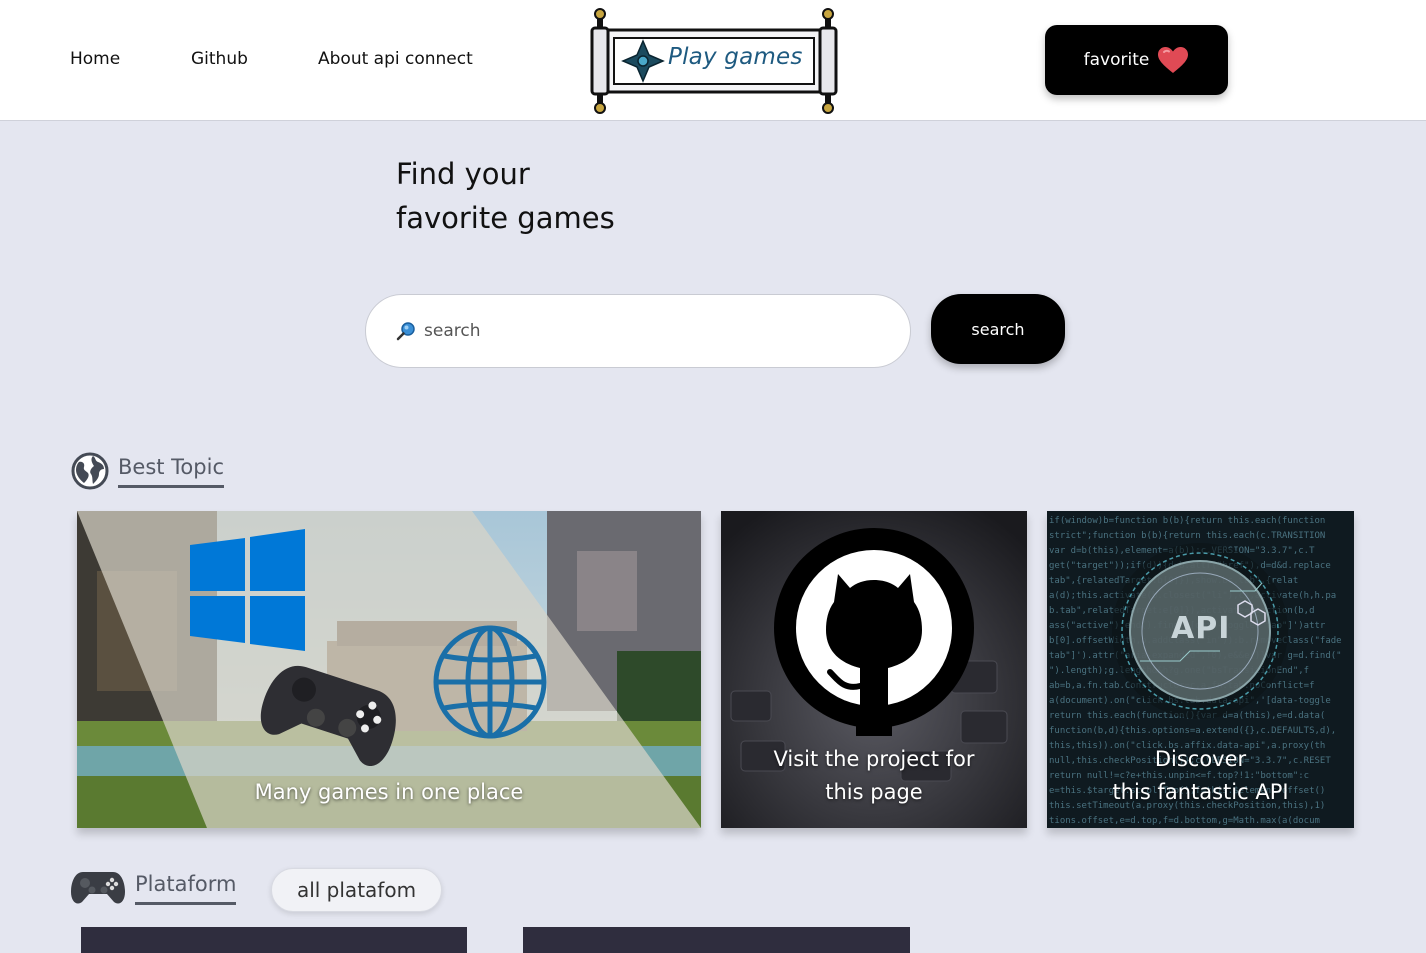  What do you see at coordinates (874, 669) in the screenshot?
I see `topic-card-github: Visit the project for this page` at bounding box center [874, 669].